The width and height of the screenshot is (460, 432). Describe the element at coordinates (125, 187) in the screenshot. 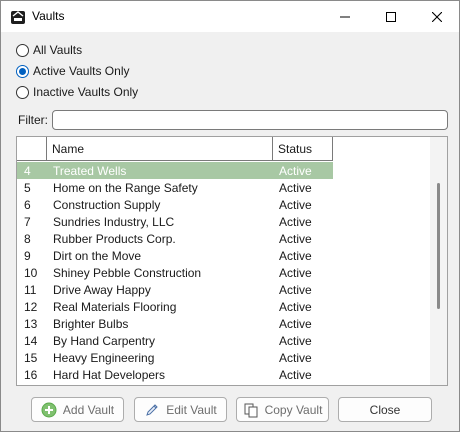

I see `vault-name: Home on the Range Safety` at that location.